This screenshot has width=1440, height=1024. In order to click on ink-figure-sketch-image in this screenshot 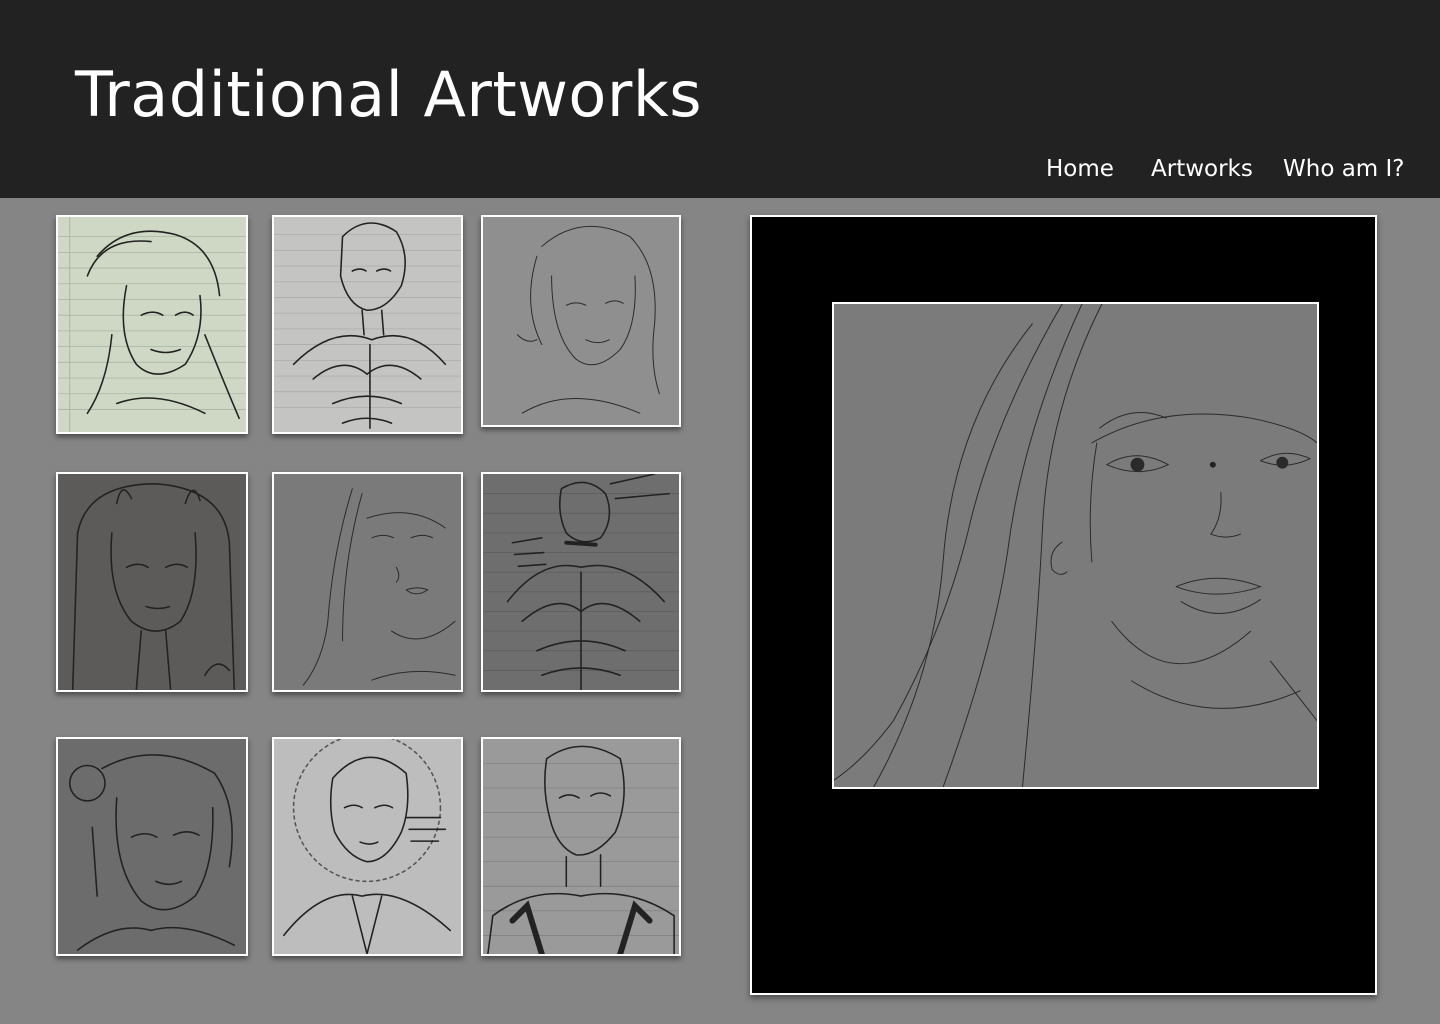, I will do `click(581, 846)`.